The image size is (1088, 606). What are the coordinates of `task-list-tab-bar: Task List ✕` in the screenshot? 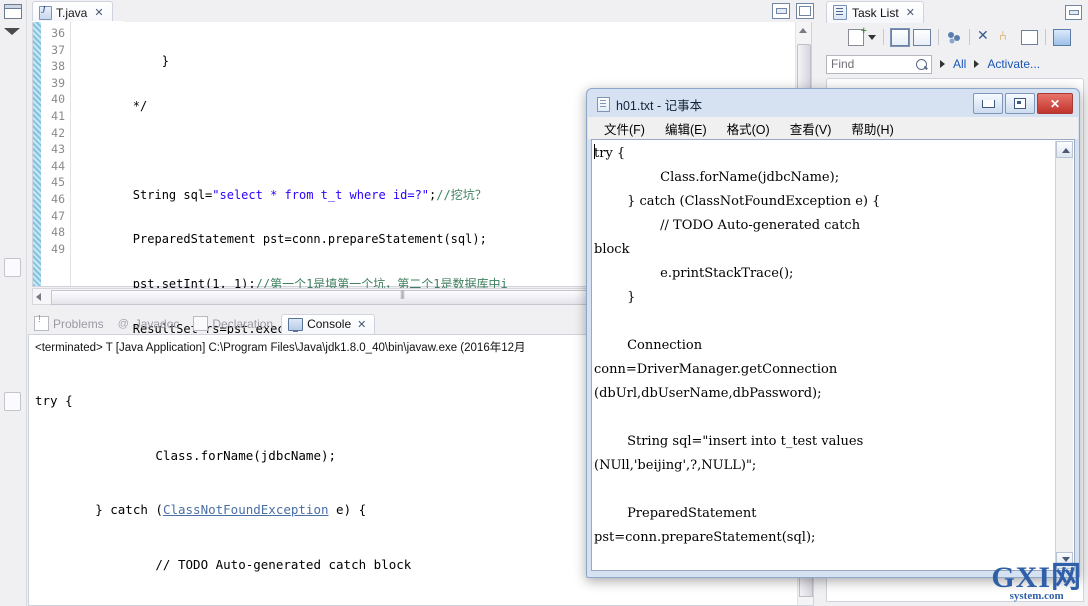 It's located at (955, 11).